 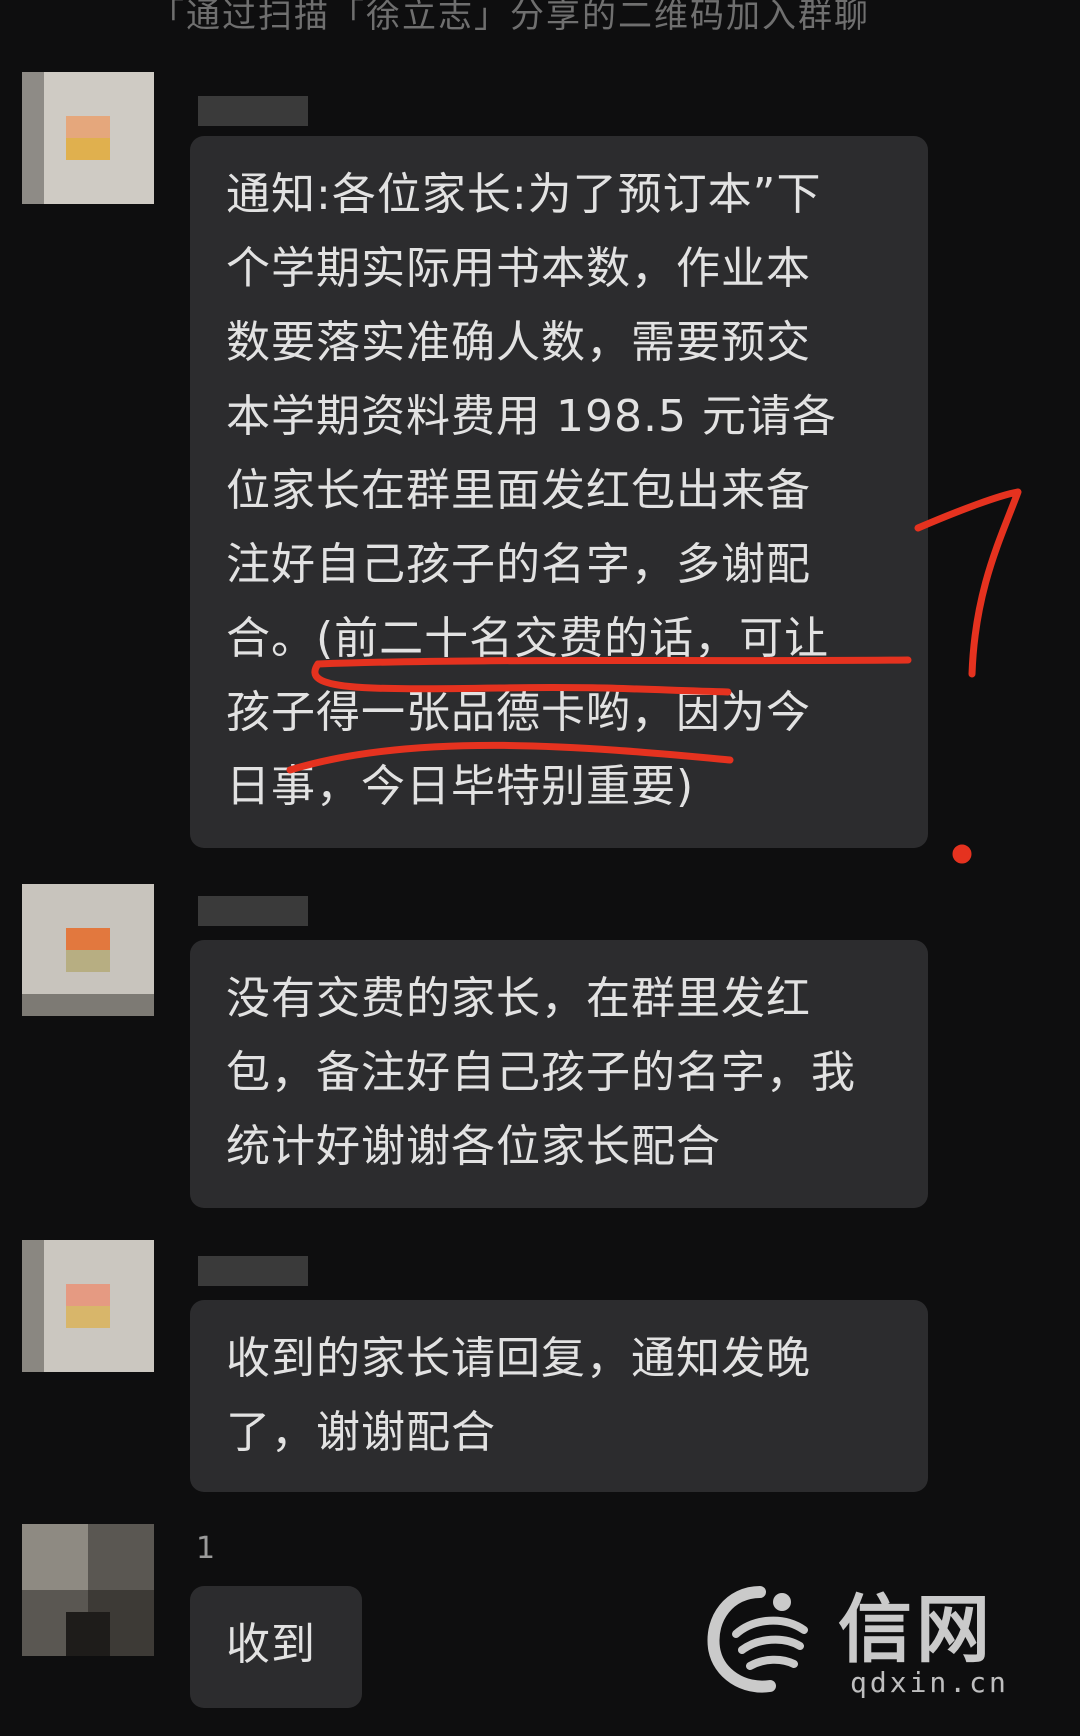 I want to click on message-bubble: 没有交费的家长，在群里发红 包，备注好自己孩子的名字，我 统计好谢谢各位家长配合, so click(x=559, y=1074).